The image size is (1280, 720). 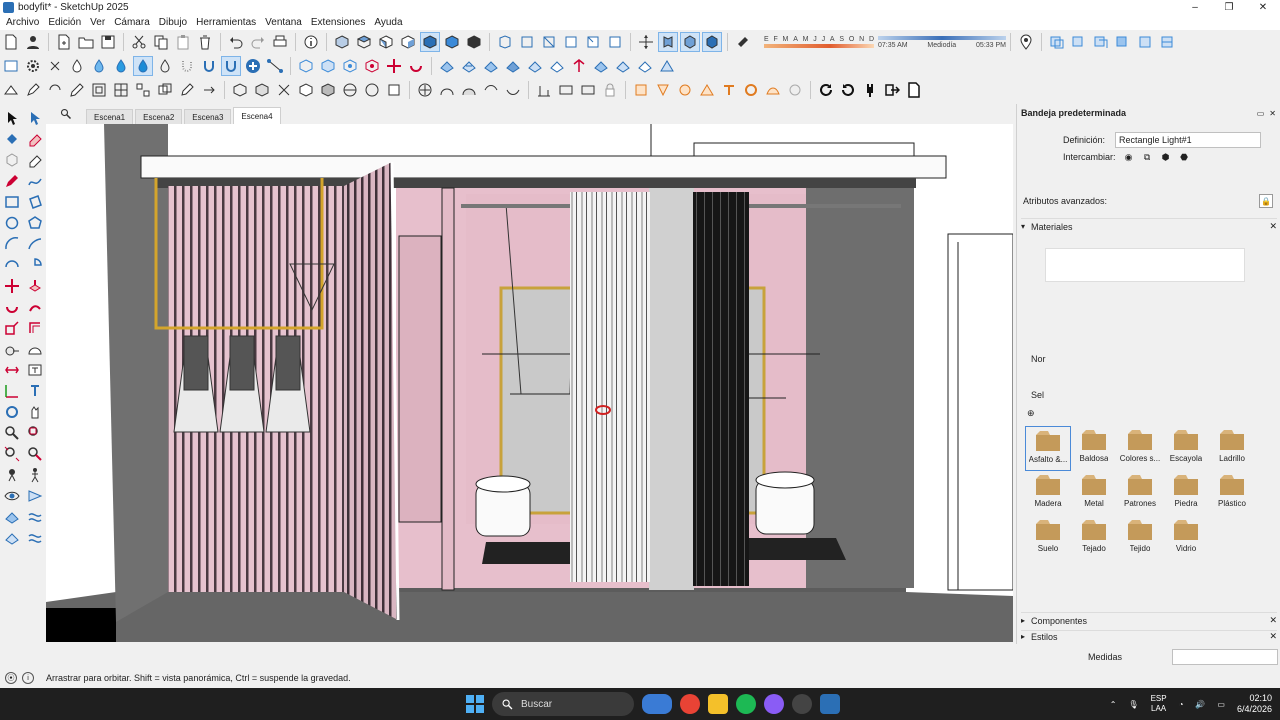 What do you see at coordinates (12, 181) in the screenshot?
I see `pencil-icon` at bounding box center [12, 181].